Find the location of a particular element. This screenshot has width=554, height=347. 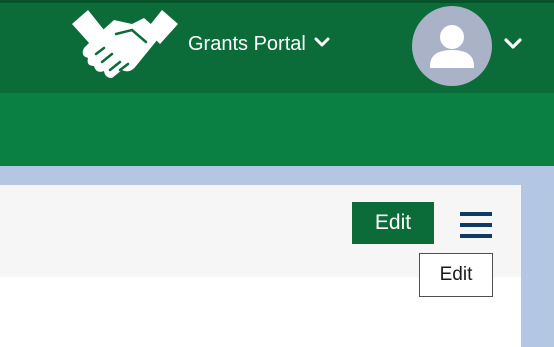

grants-portal-label: Grants Portal is located at coordinates (247, 43).